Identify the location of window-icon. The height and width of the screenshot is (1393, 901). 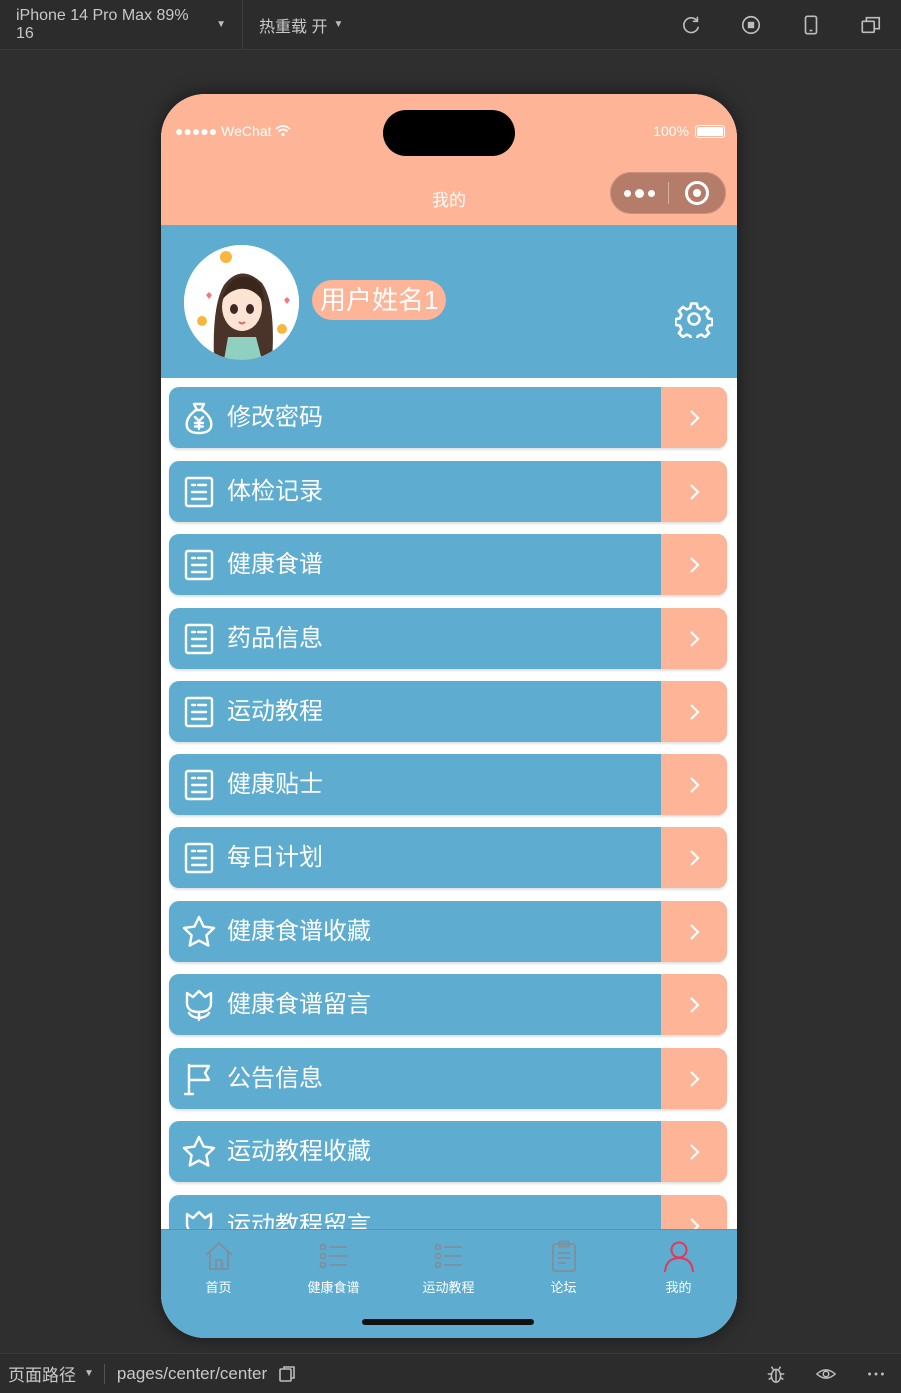
(871, 25).